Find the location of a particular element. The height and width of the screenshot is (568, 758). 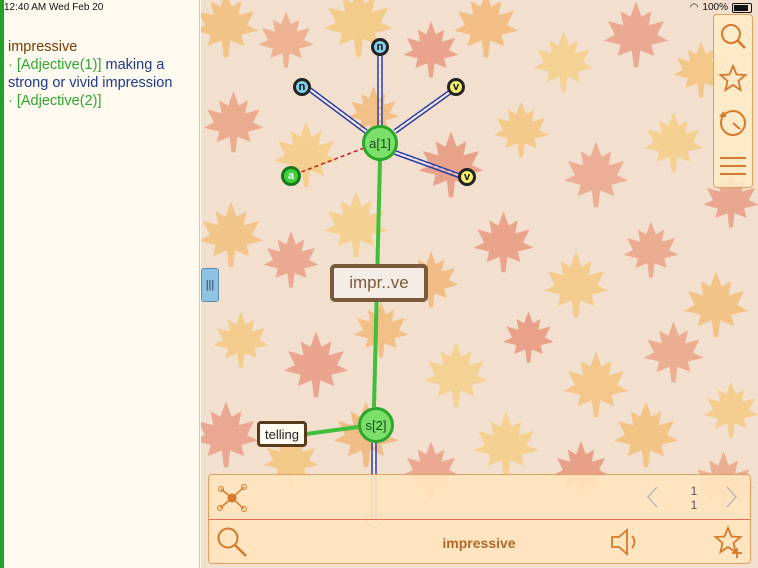

node-adjective-1: a[1] is located at coordinates (380, 143).